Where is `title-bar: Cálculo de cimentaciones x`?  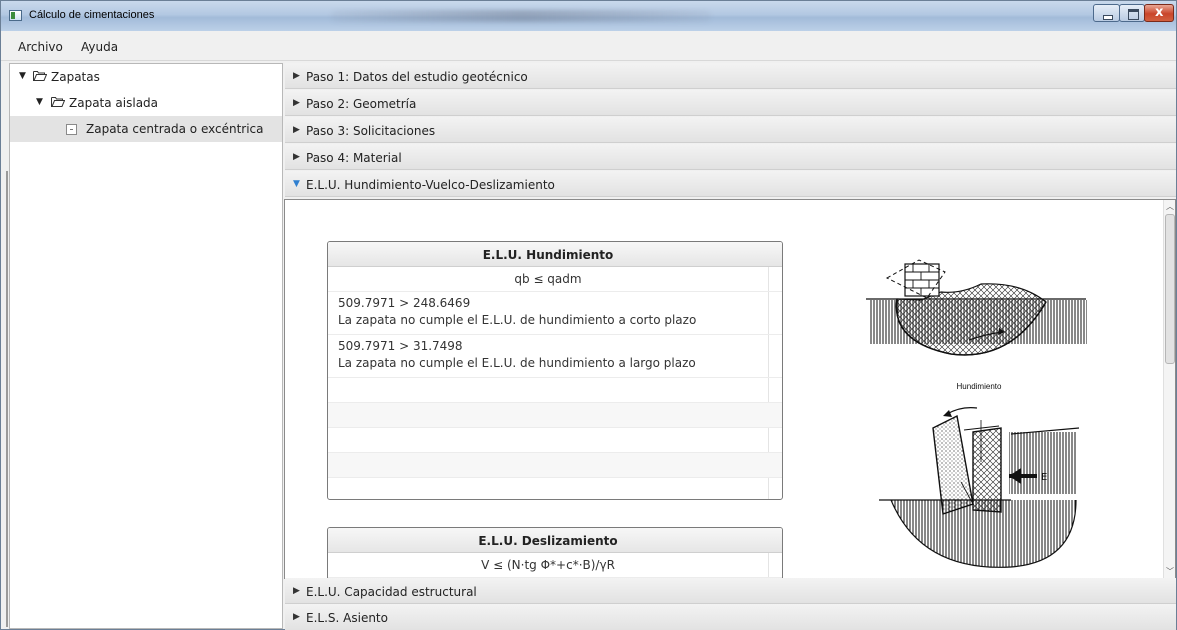 title-bar: Cálculo de cimentaciones x is located at coordinates (588, 16).